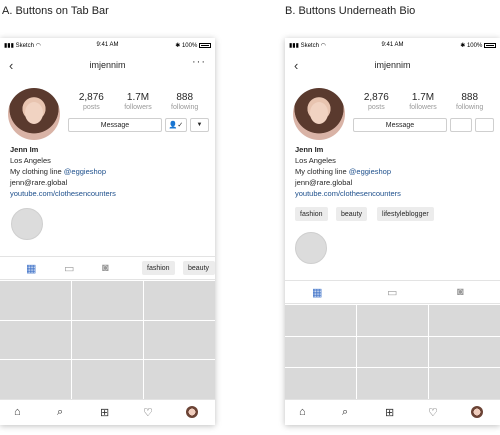 The height and width of the screenshot is (435, 500). I want to click on following-button: 👤✓, so click(176, 125).